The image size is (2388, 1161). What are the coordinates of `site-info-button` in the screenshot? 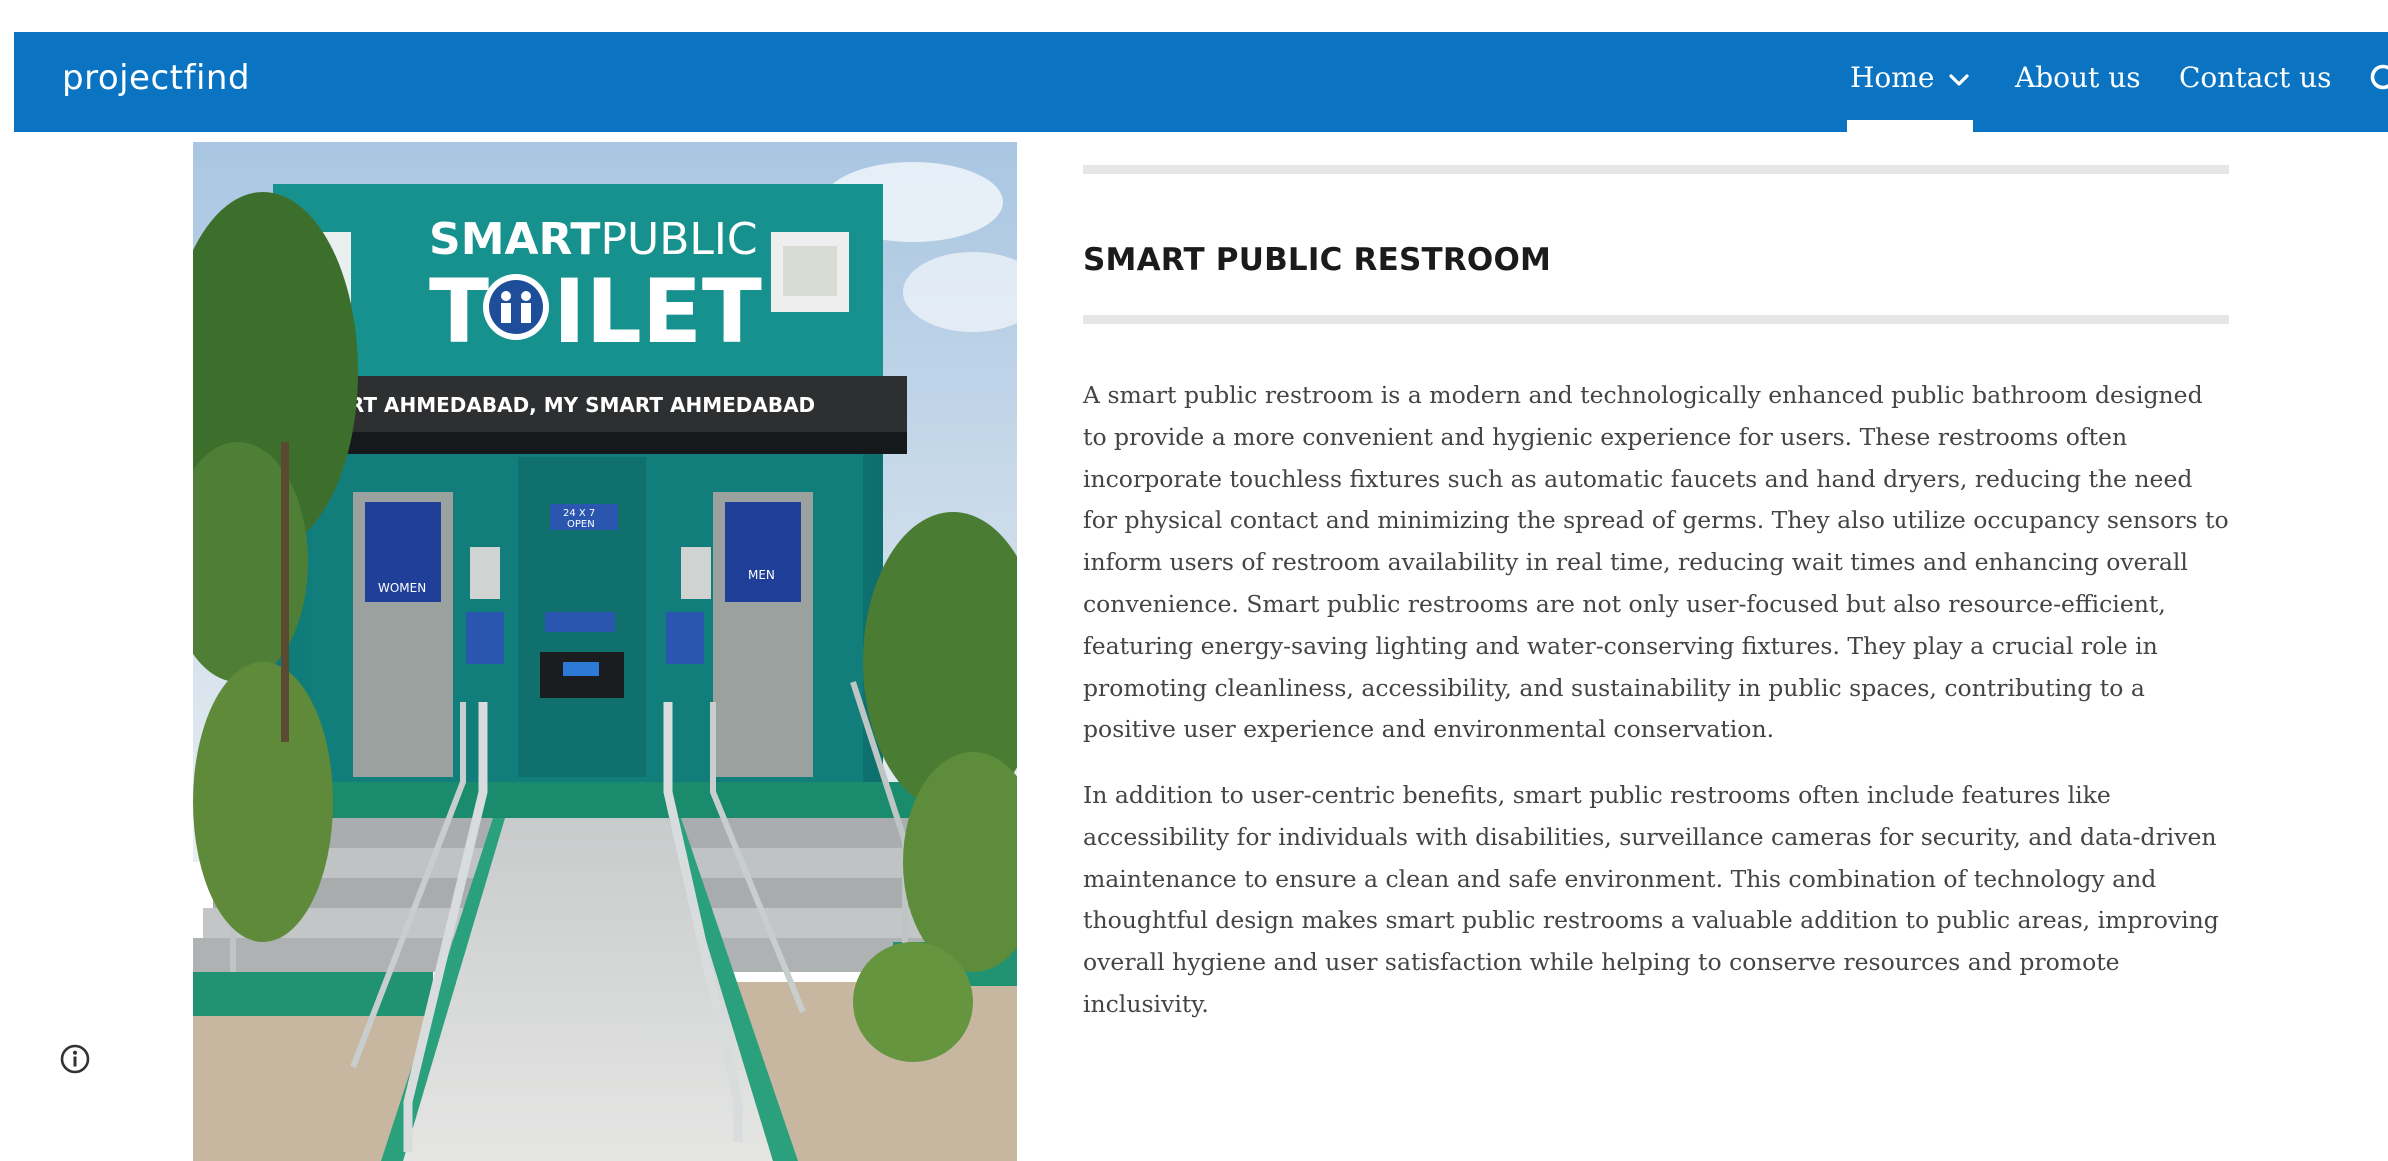 It's located at (75, 1061).